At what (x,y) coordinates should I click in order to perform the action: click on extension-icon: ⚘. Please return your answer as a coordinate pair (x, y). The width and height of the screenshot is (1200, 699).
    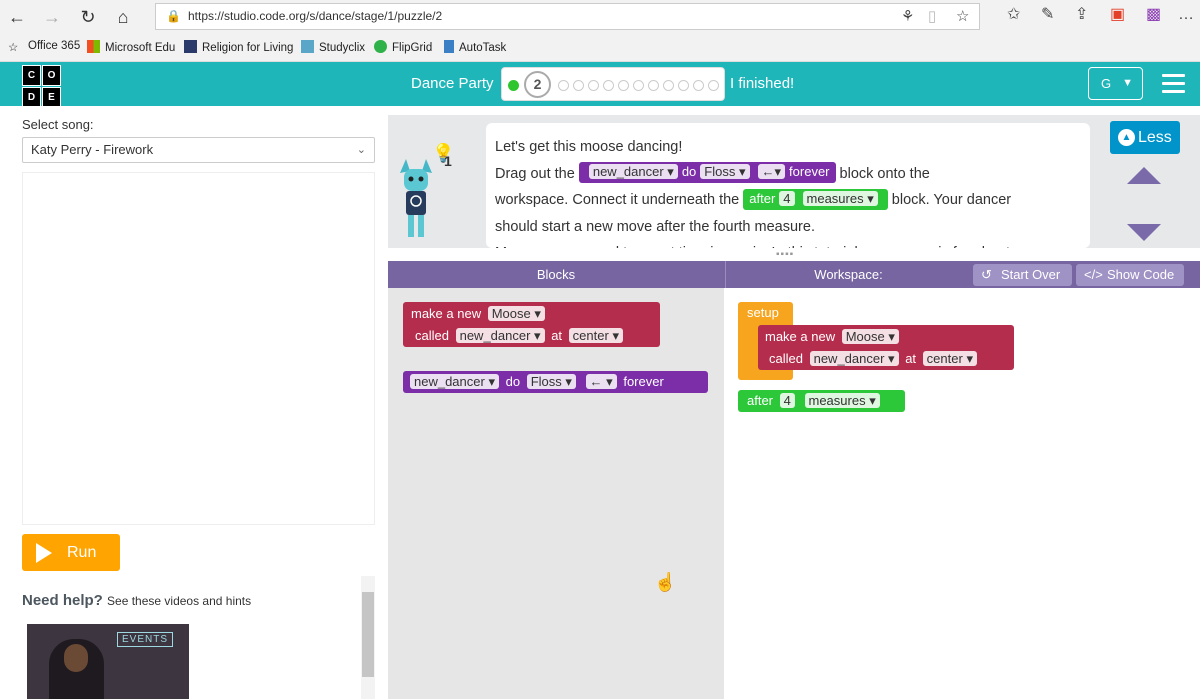
    Looking at the image, I should click on (907, 17).